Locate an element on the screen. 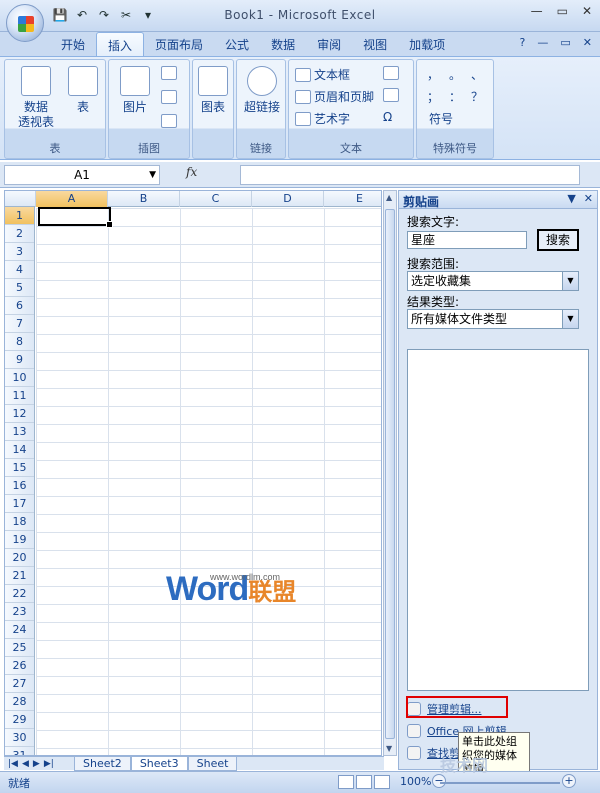 The height and width of the screenshot is (793, 600). row-header: 15 is located at coordinates (19, 468).